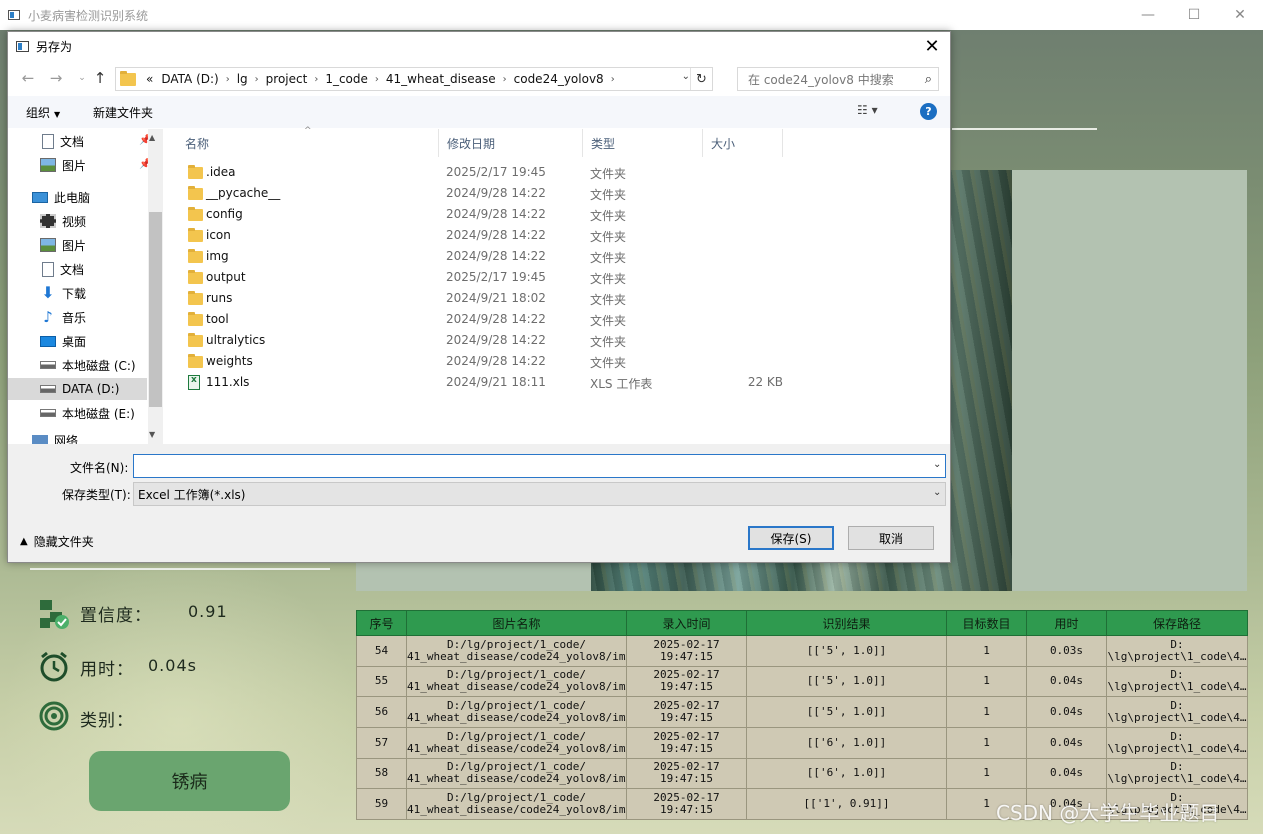 The width and height of the screenshot is (1263, 834). Describe the element at coordinates (686, 651) in the screenshot. I see `record-time-cell: 2025-02-17 19:47:15` at that location.